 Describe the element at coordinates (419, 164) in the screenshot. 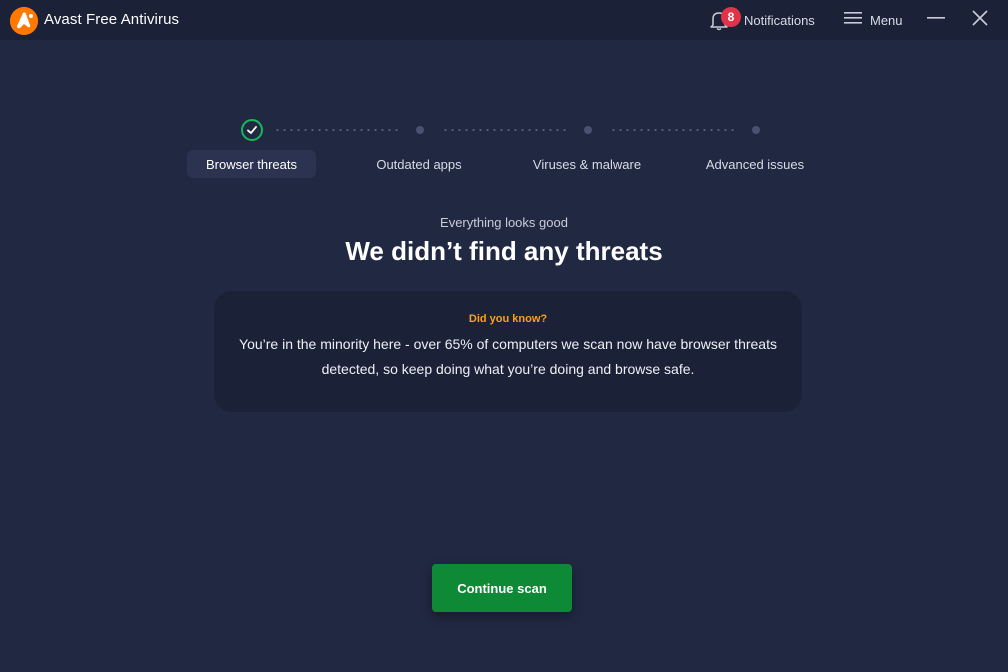

I see `step-label-outdated-apps: Outdated apps` at that location.